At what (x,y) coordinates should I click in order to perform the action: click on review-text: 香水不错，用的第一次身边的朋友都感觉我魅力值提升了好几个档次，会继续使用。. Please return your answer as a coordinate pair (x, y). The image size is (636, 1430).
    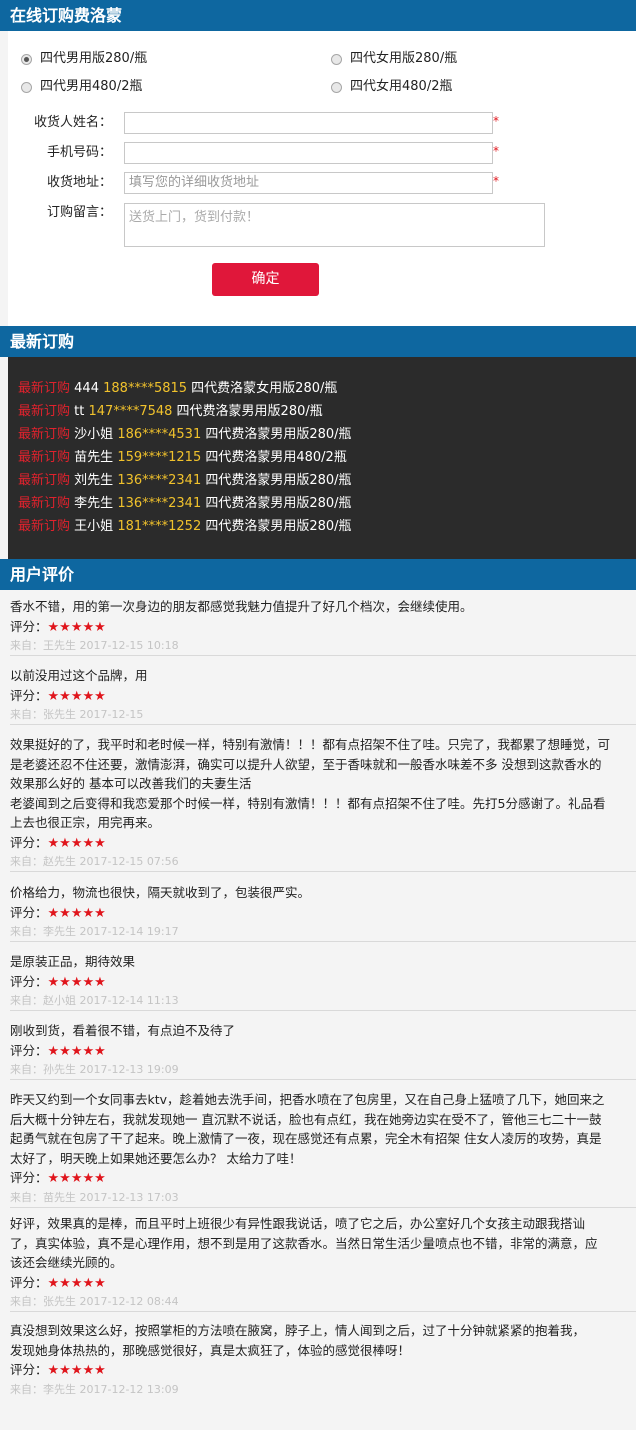
    Looking at the image, I should click on (241, 606).